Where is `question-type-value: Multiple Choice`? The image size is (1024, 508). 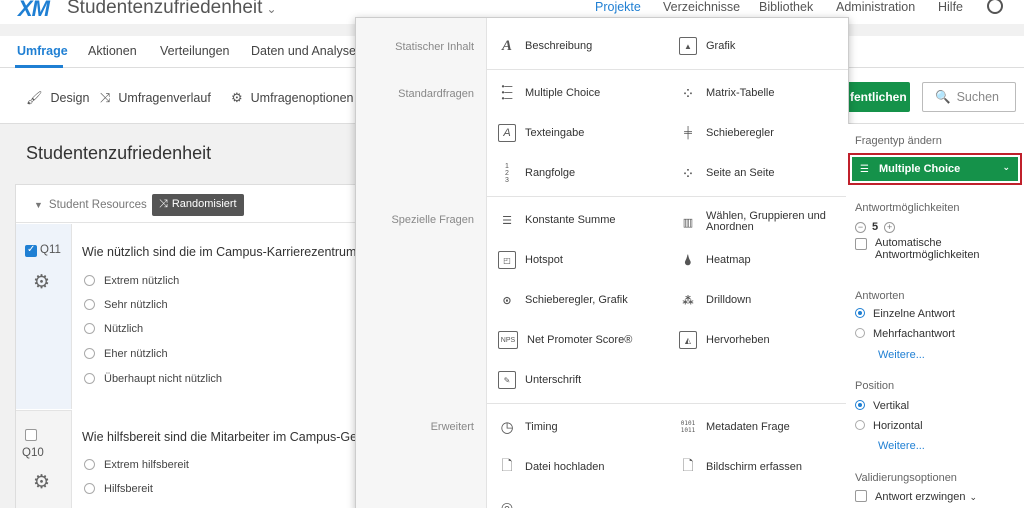
question-type-value: Multiple Choice is located at coordinates (919, 169).